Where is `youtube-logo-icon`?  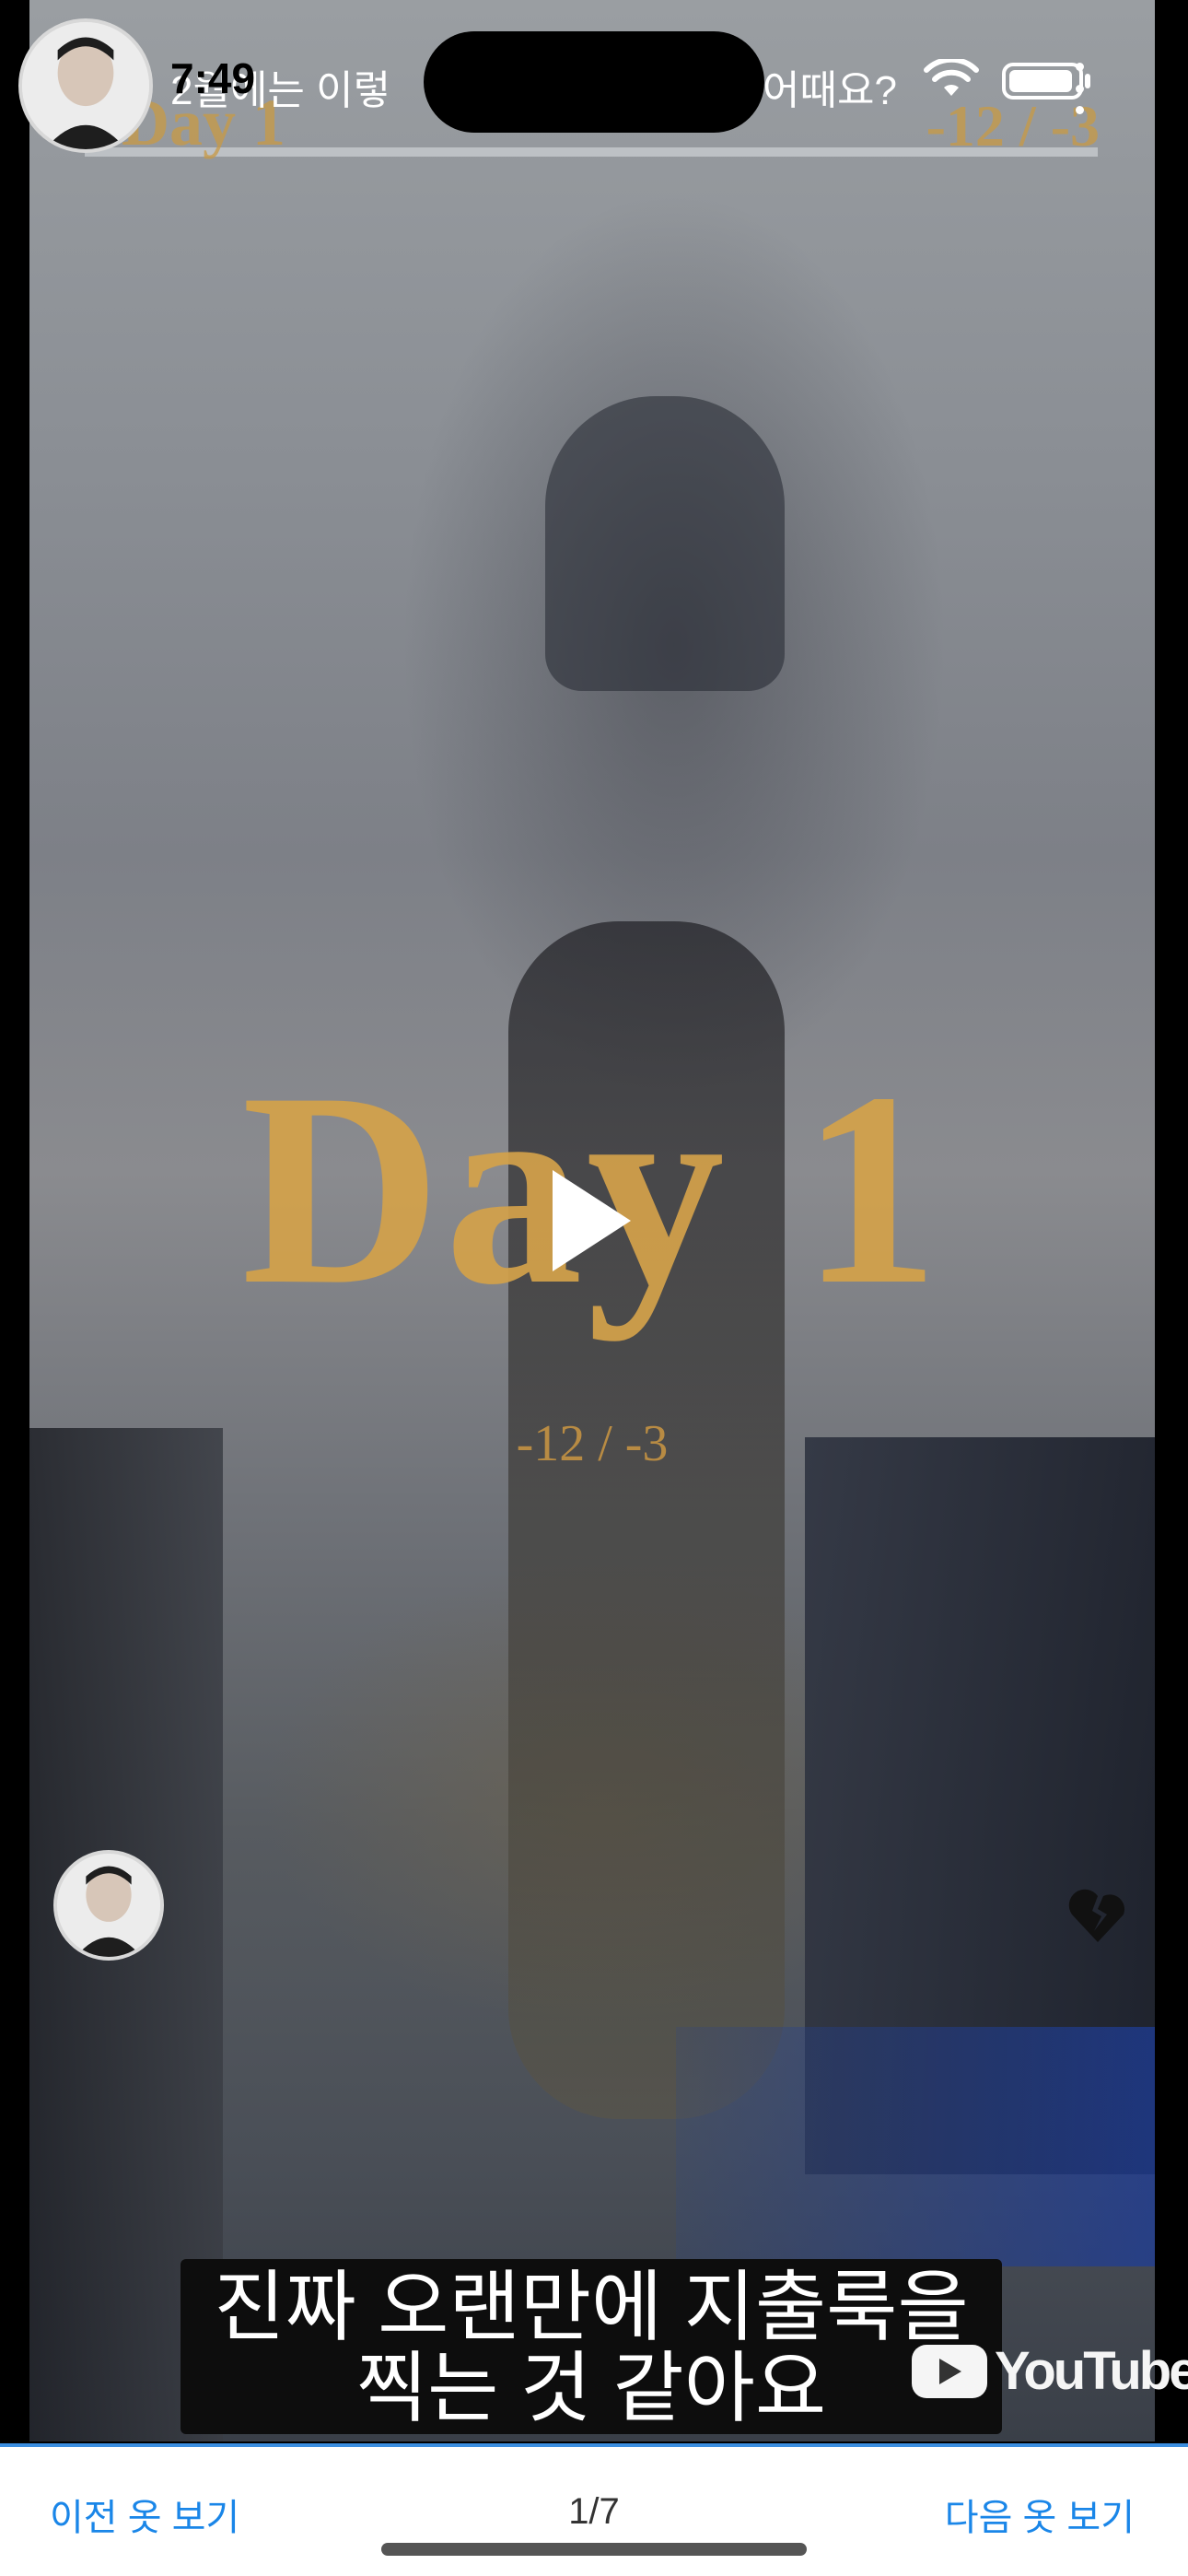 youtube-logo-icon is located at coordinates (949, 2371).